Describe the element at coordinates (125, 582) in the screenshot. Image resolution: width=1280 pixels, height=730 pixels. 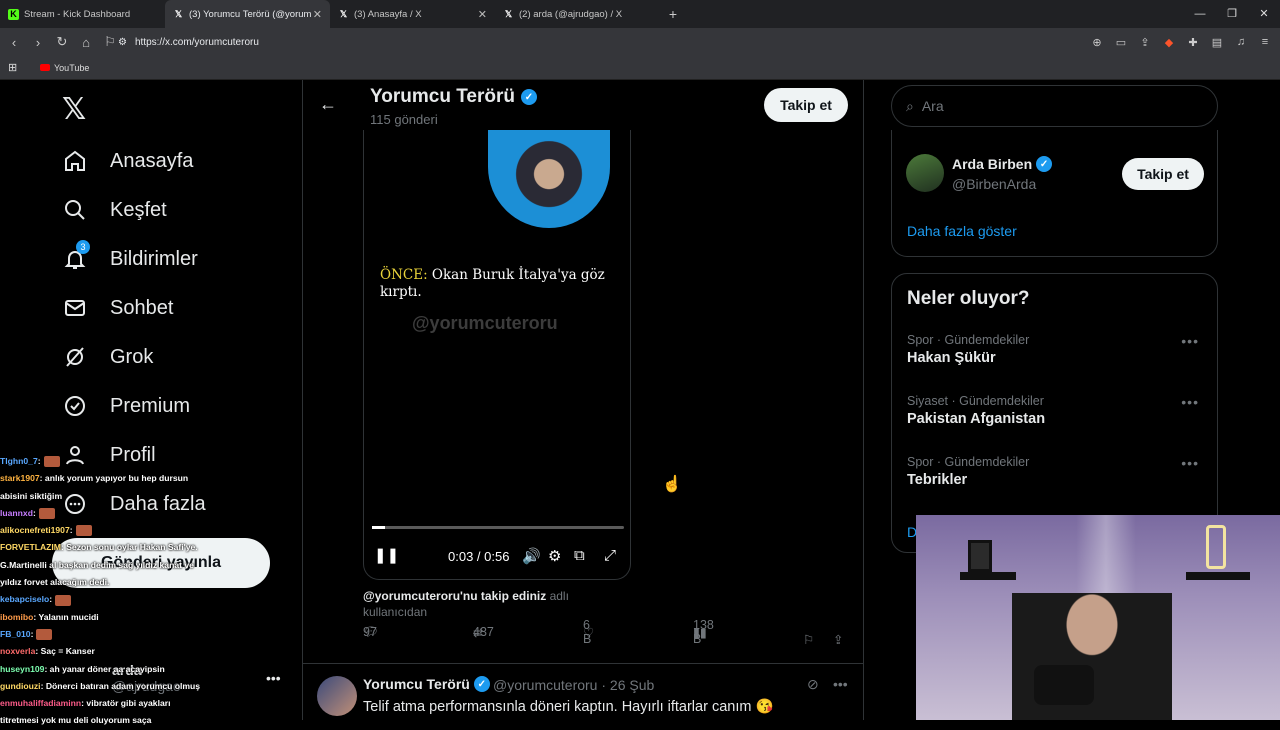
I see `chat-message: yıldız forvet alacağım dedi.` at that location.